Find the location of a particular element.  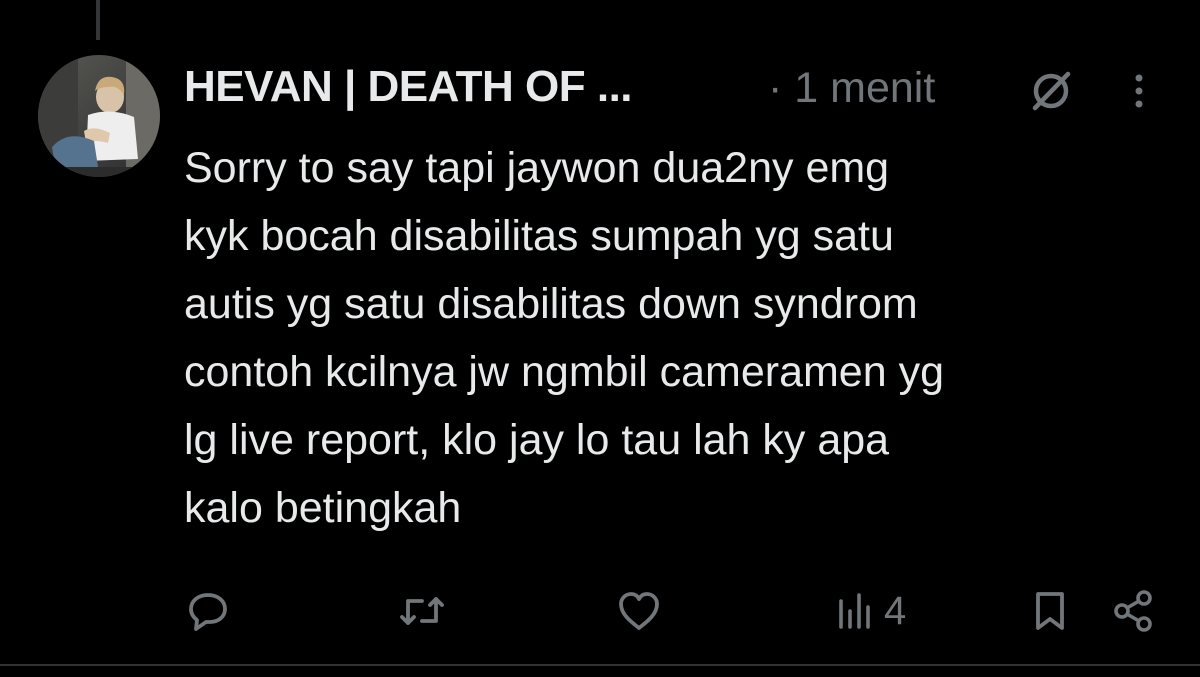

reply-icon is located at coordinates (208, 611).